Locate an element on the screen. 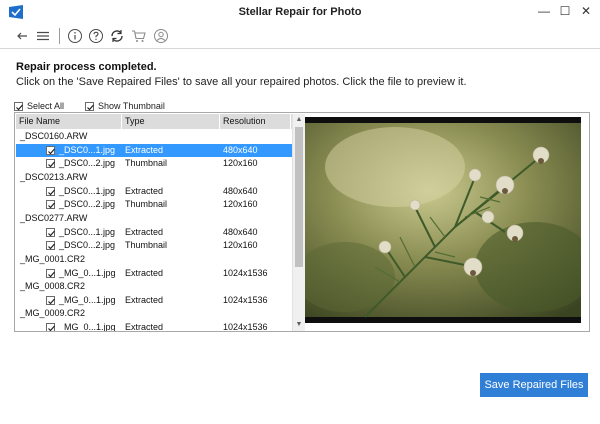 Image resolution: width=600 pixels, height=424 pixels. select-all-label: Select All is located at coordinates (46, 106).